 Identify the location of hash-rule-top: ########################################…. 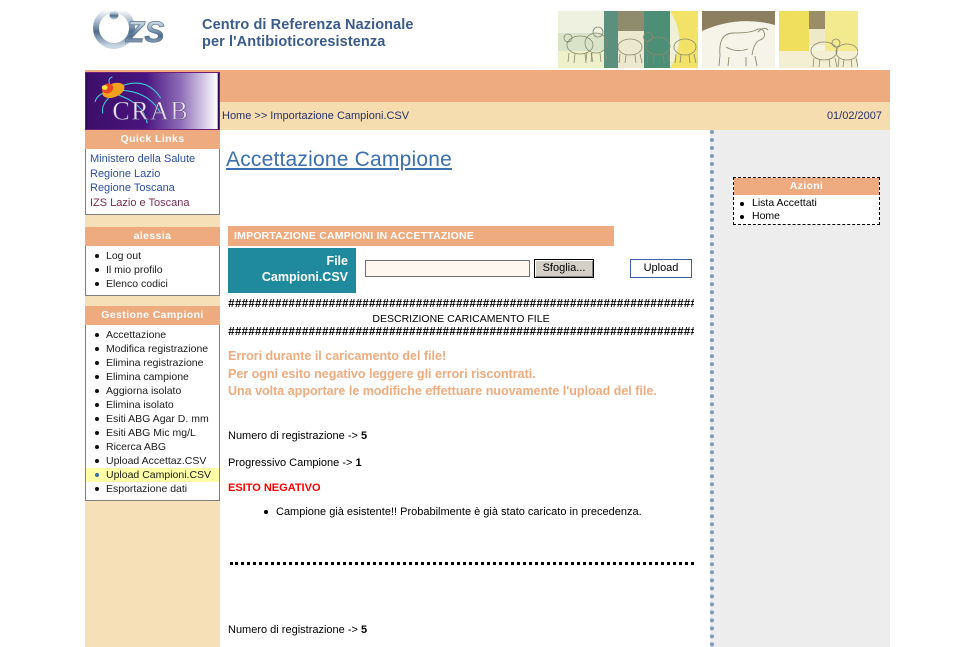
(461, 304).